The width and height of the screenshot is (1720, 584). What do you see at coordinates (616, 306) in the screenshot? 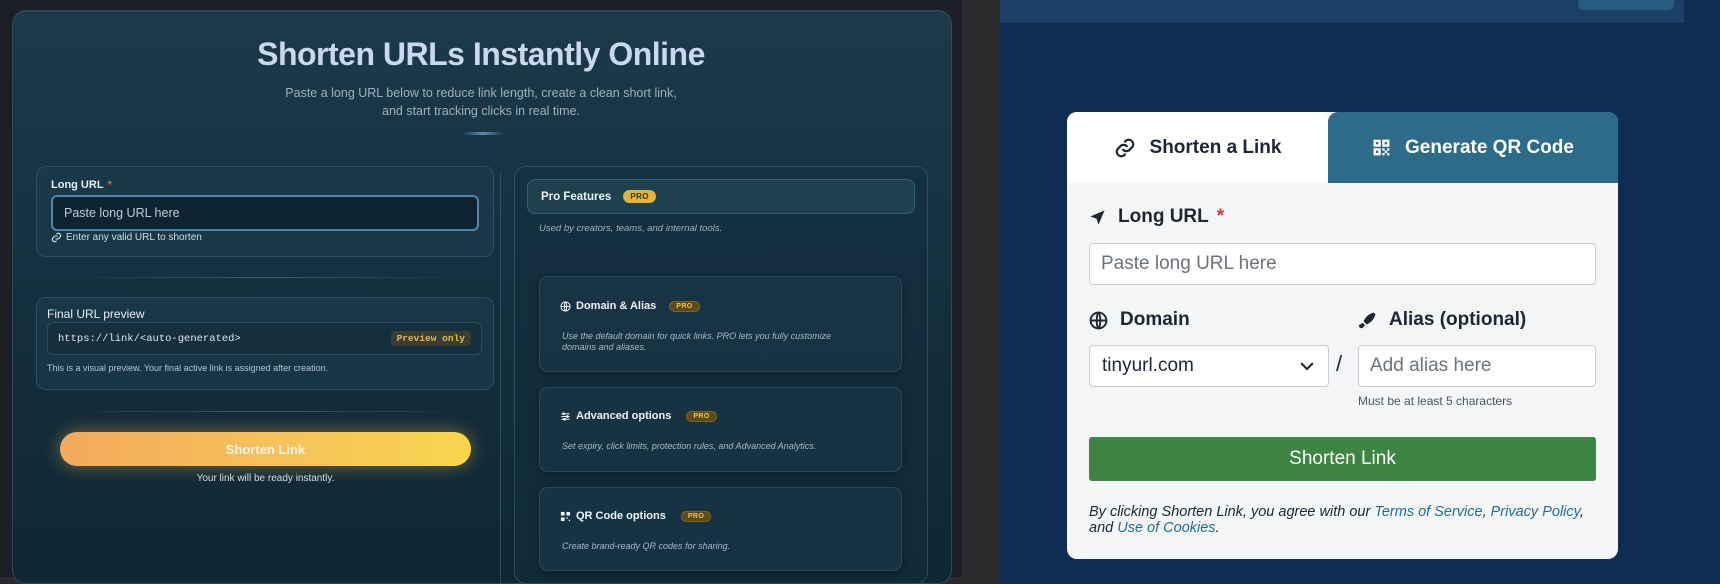
I see `feature-title: Domain & Alias` at bounding box center [616, 306].